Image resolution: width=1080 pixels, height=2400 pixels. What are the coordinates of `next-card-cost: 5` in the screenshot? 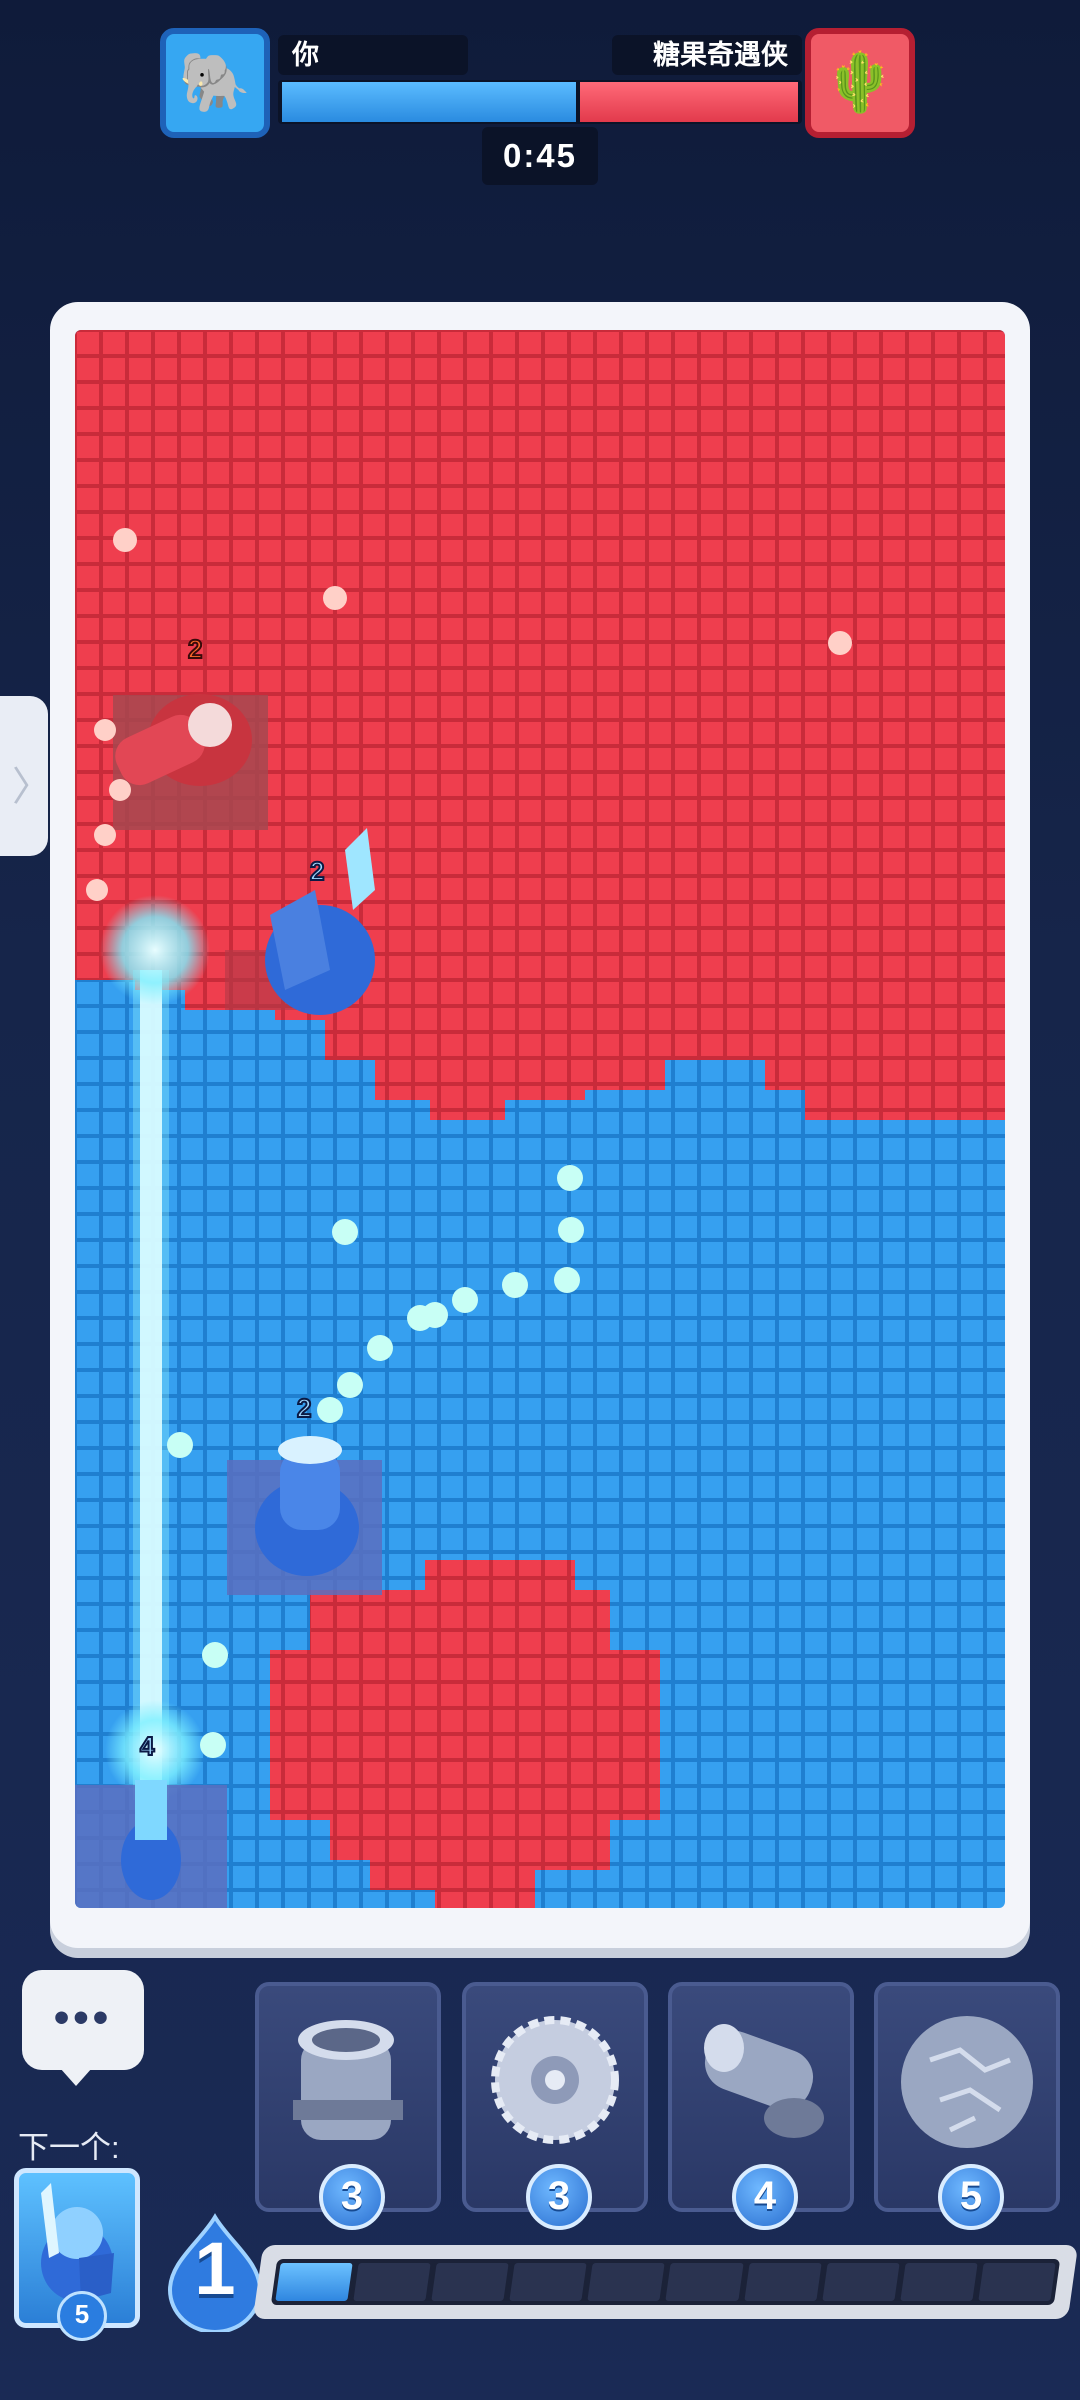 It's located at (82, 2316).